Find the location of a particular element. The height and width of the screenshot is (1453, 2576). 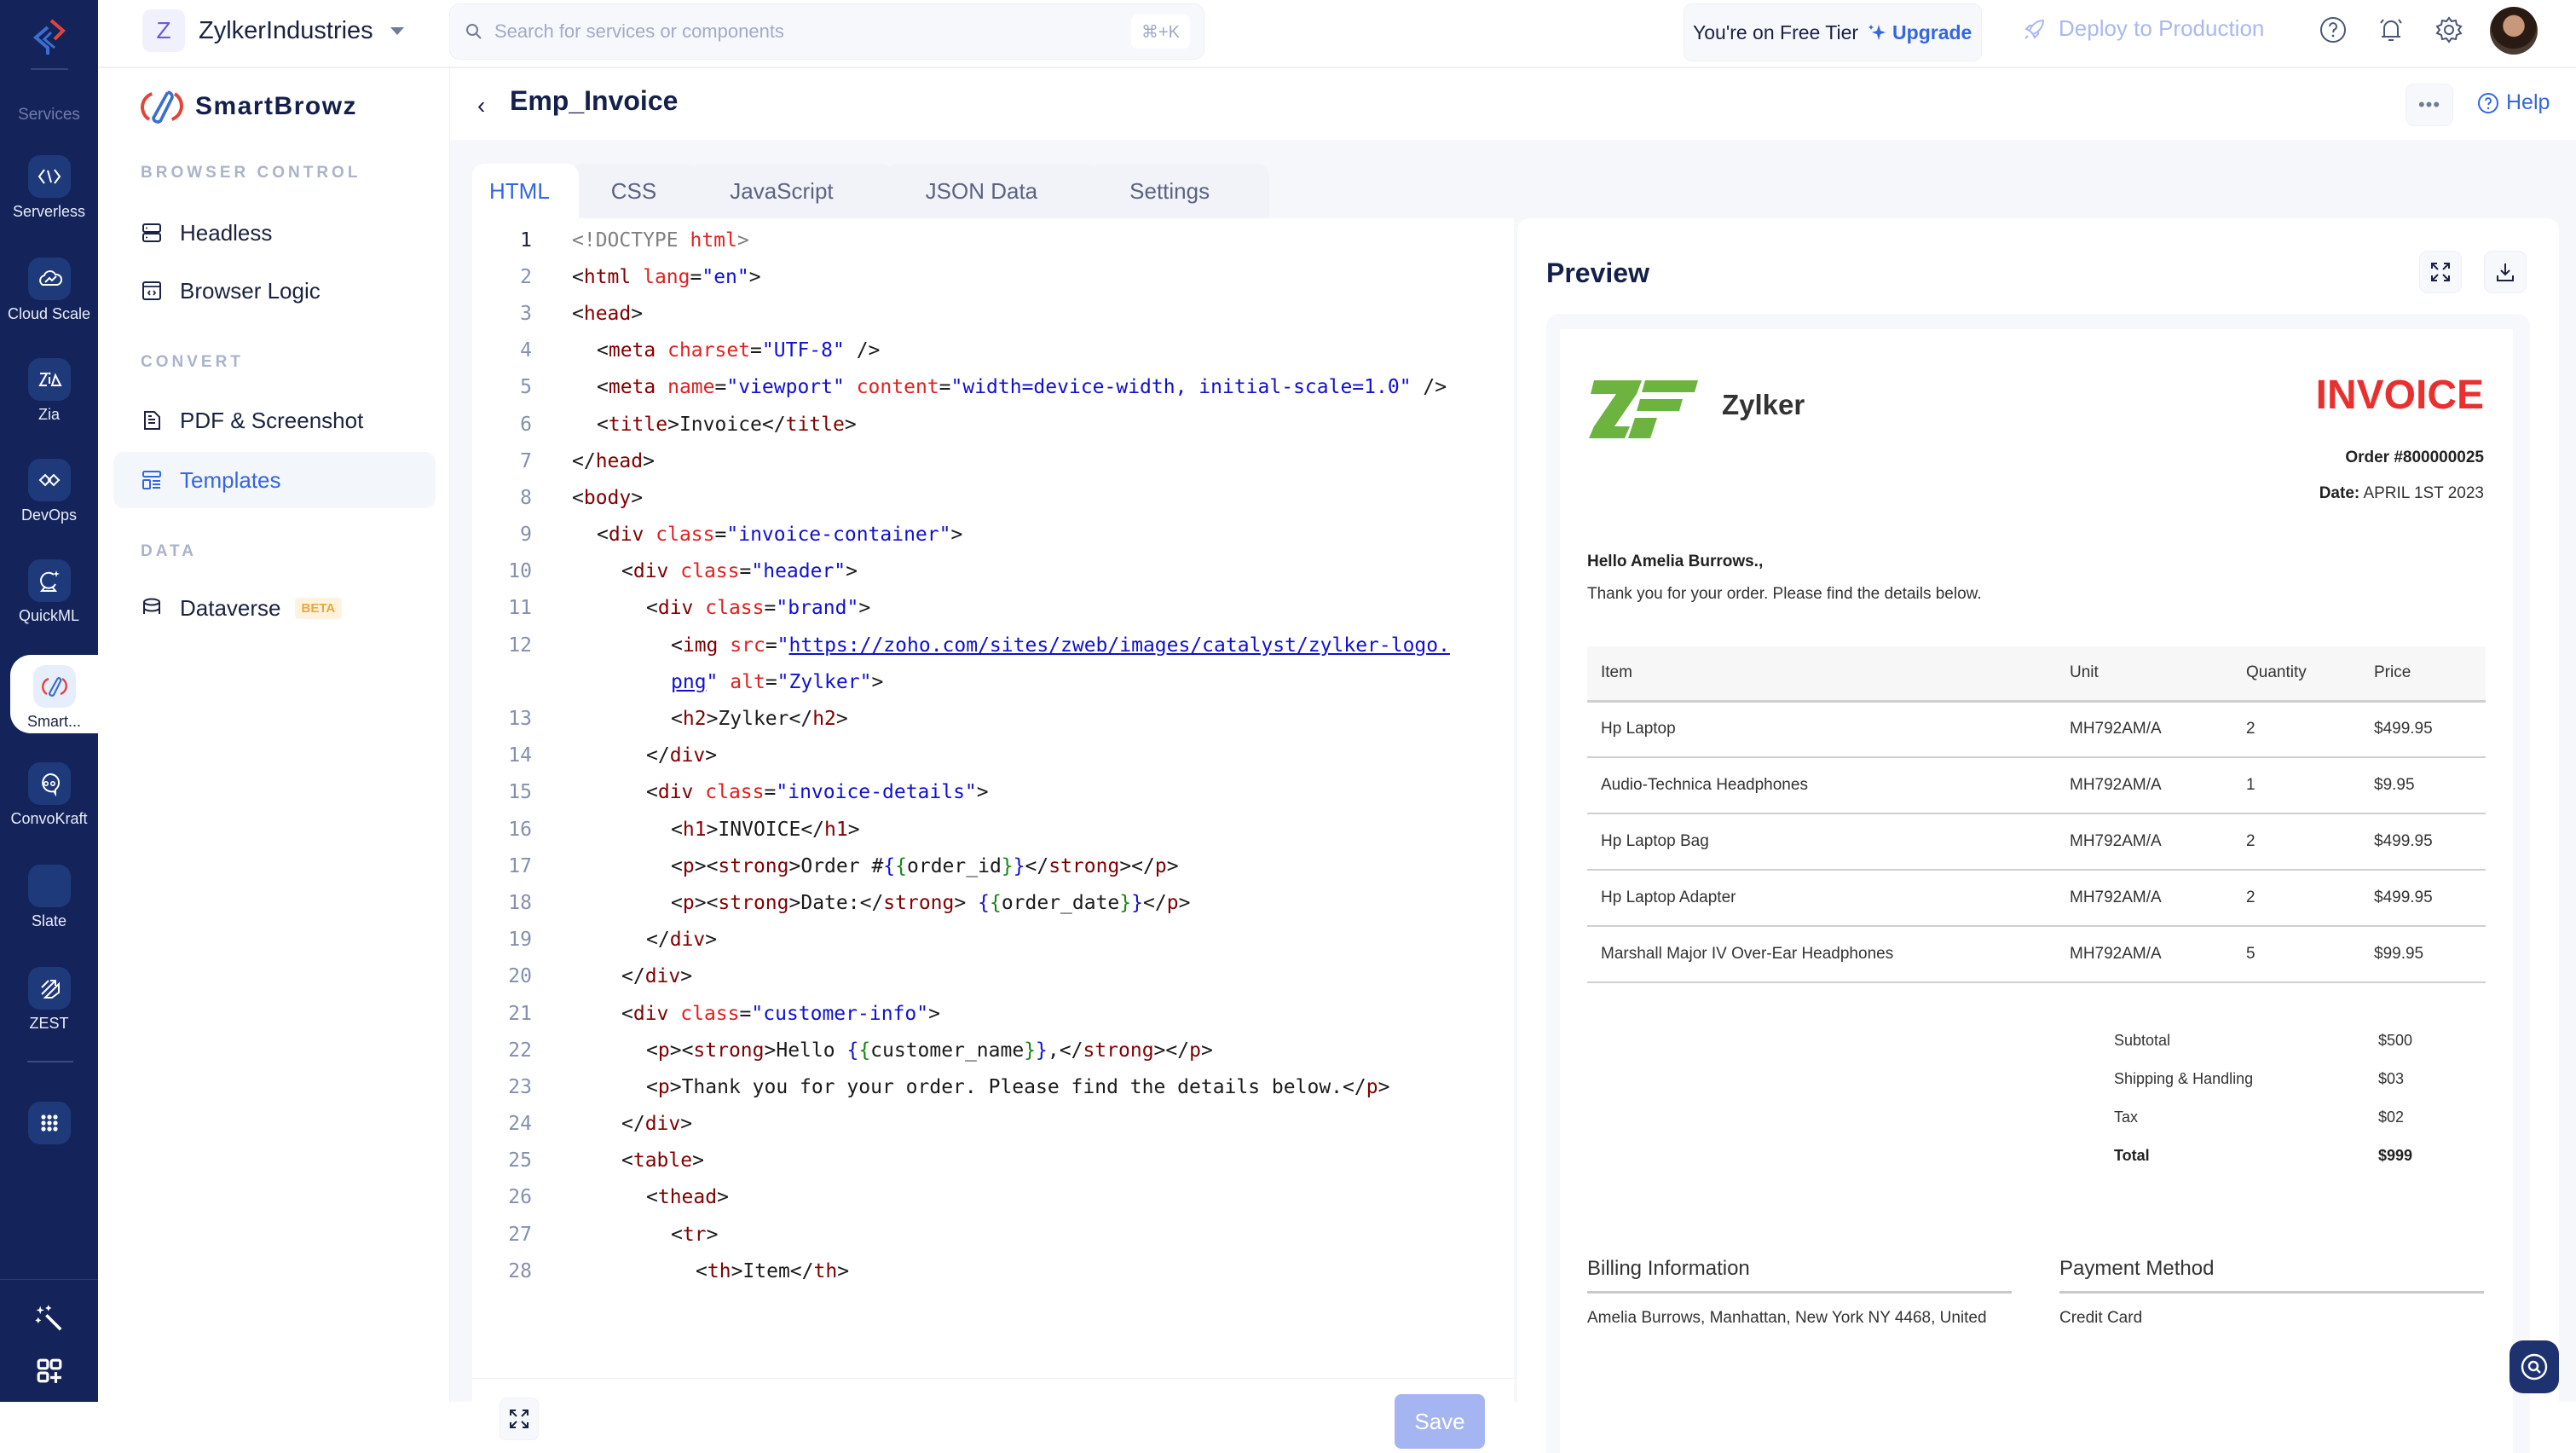

code-line: 26 <thead> is located at coordinates (993, 1198).